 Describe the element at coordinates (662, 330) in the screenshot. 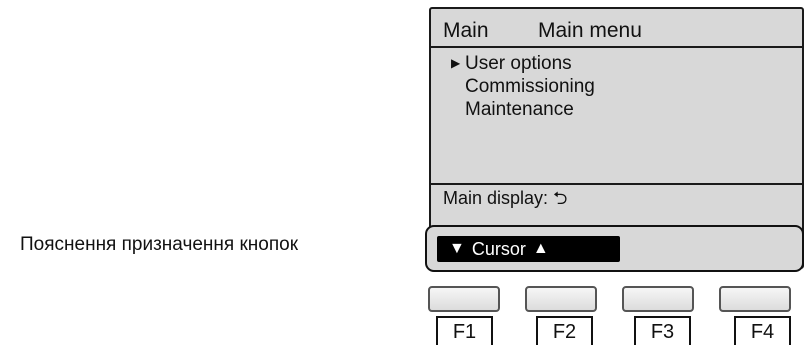

I see `f3-label: F3` at that location.